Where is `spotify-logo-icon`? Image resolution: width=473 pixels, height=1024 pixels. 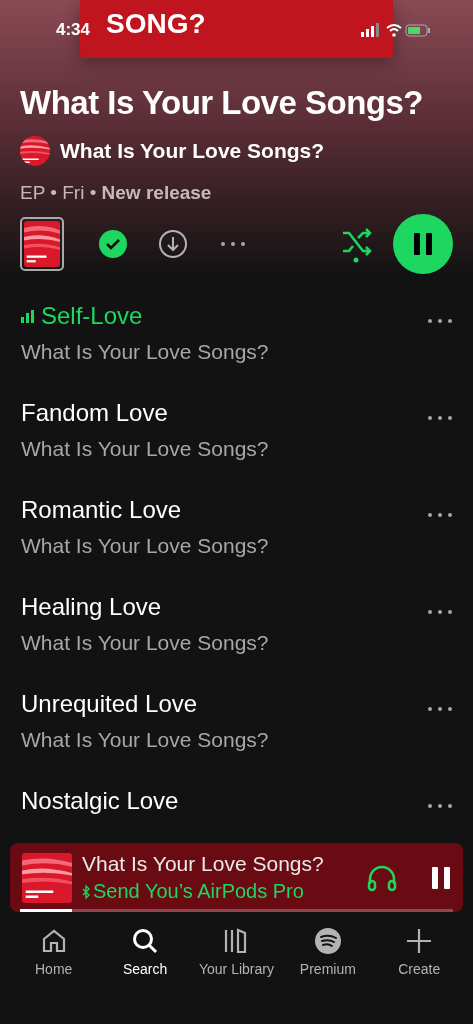 spotify-logo-icon is located at coordinates (327, 941).